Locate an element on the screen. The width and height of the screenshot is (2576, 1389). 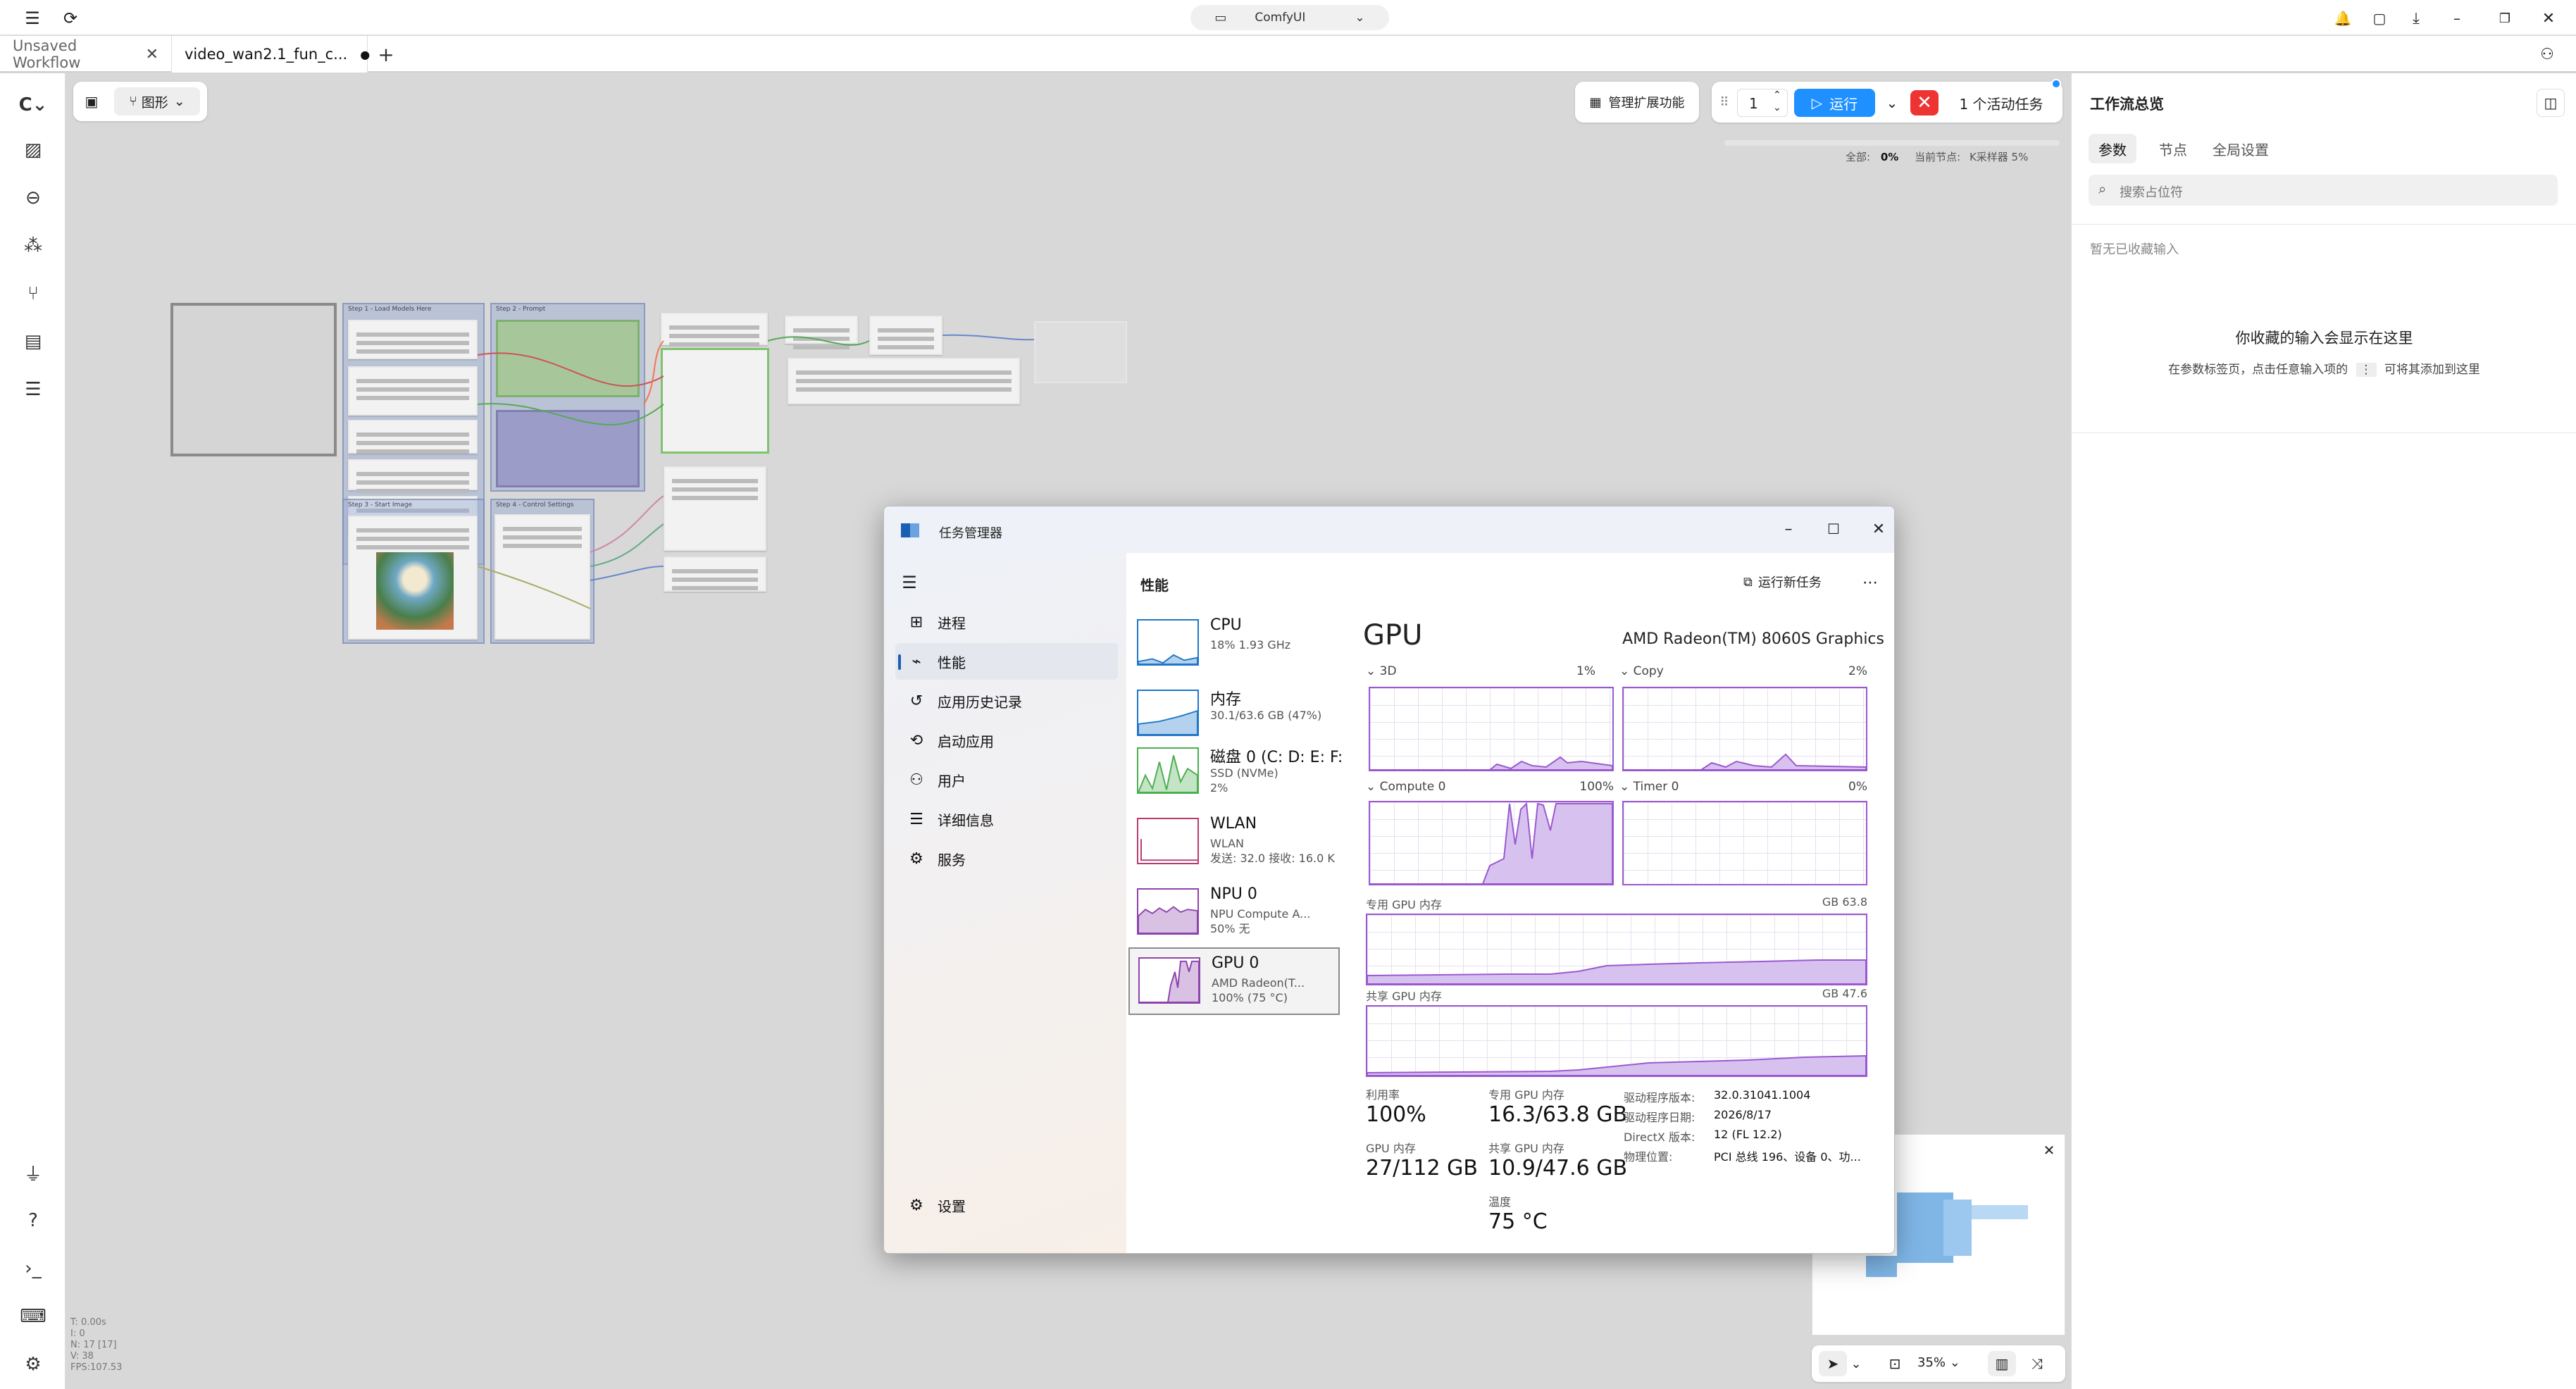
resource-cpu: CPU 18% 1.93 GHz is located at coordinates (1234, 644).